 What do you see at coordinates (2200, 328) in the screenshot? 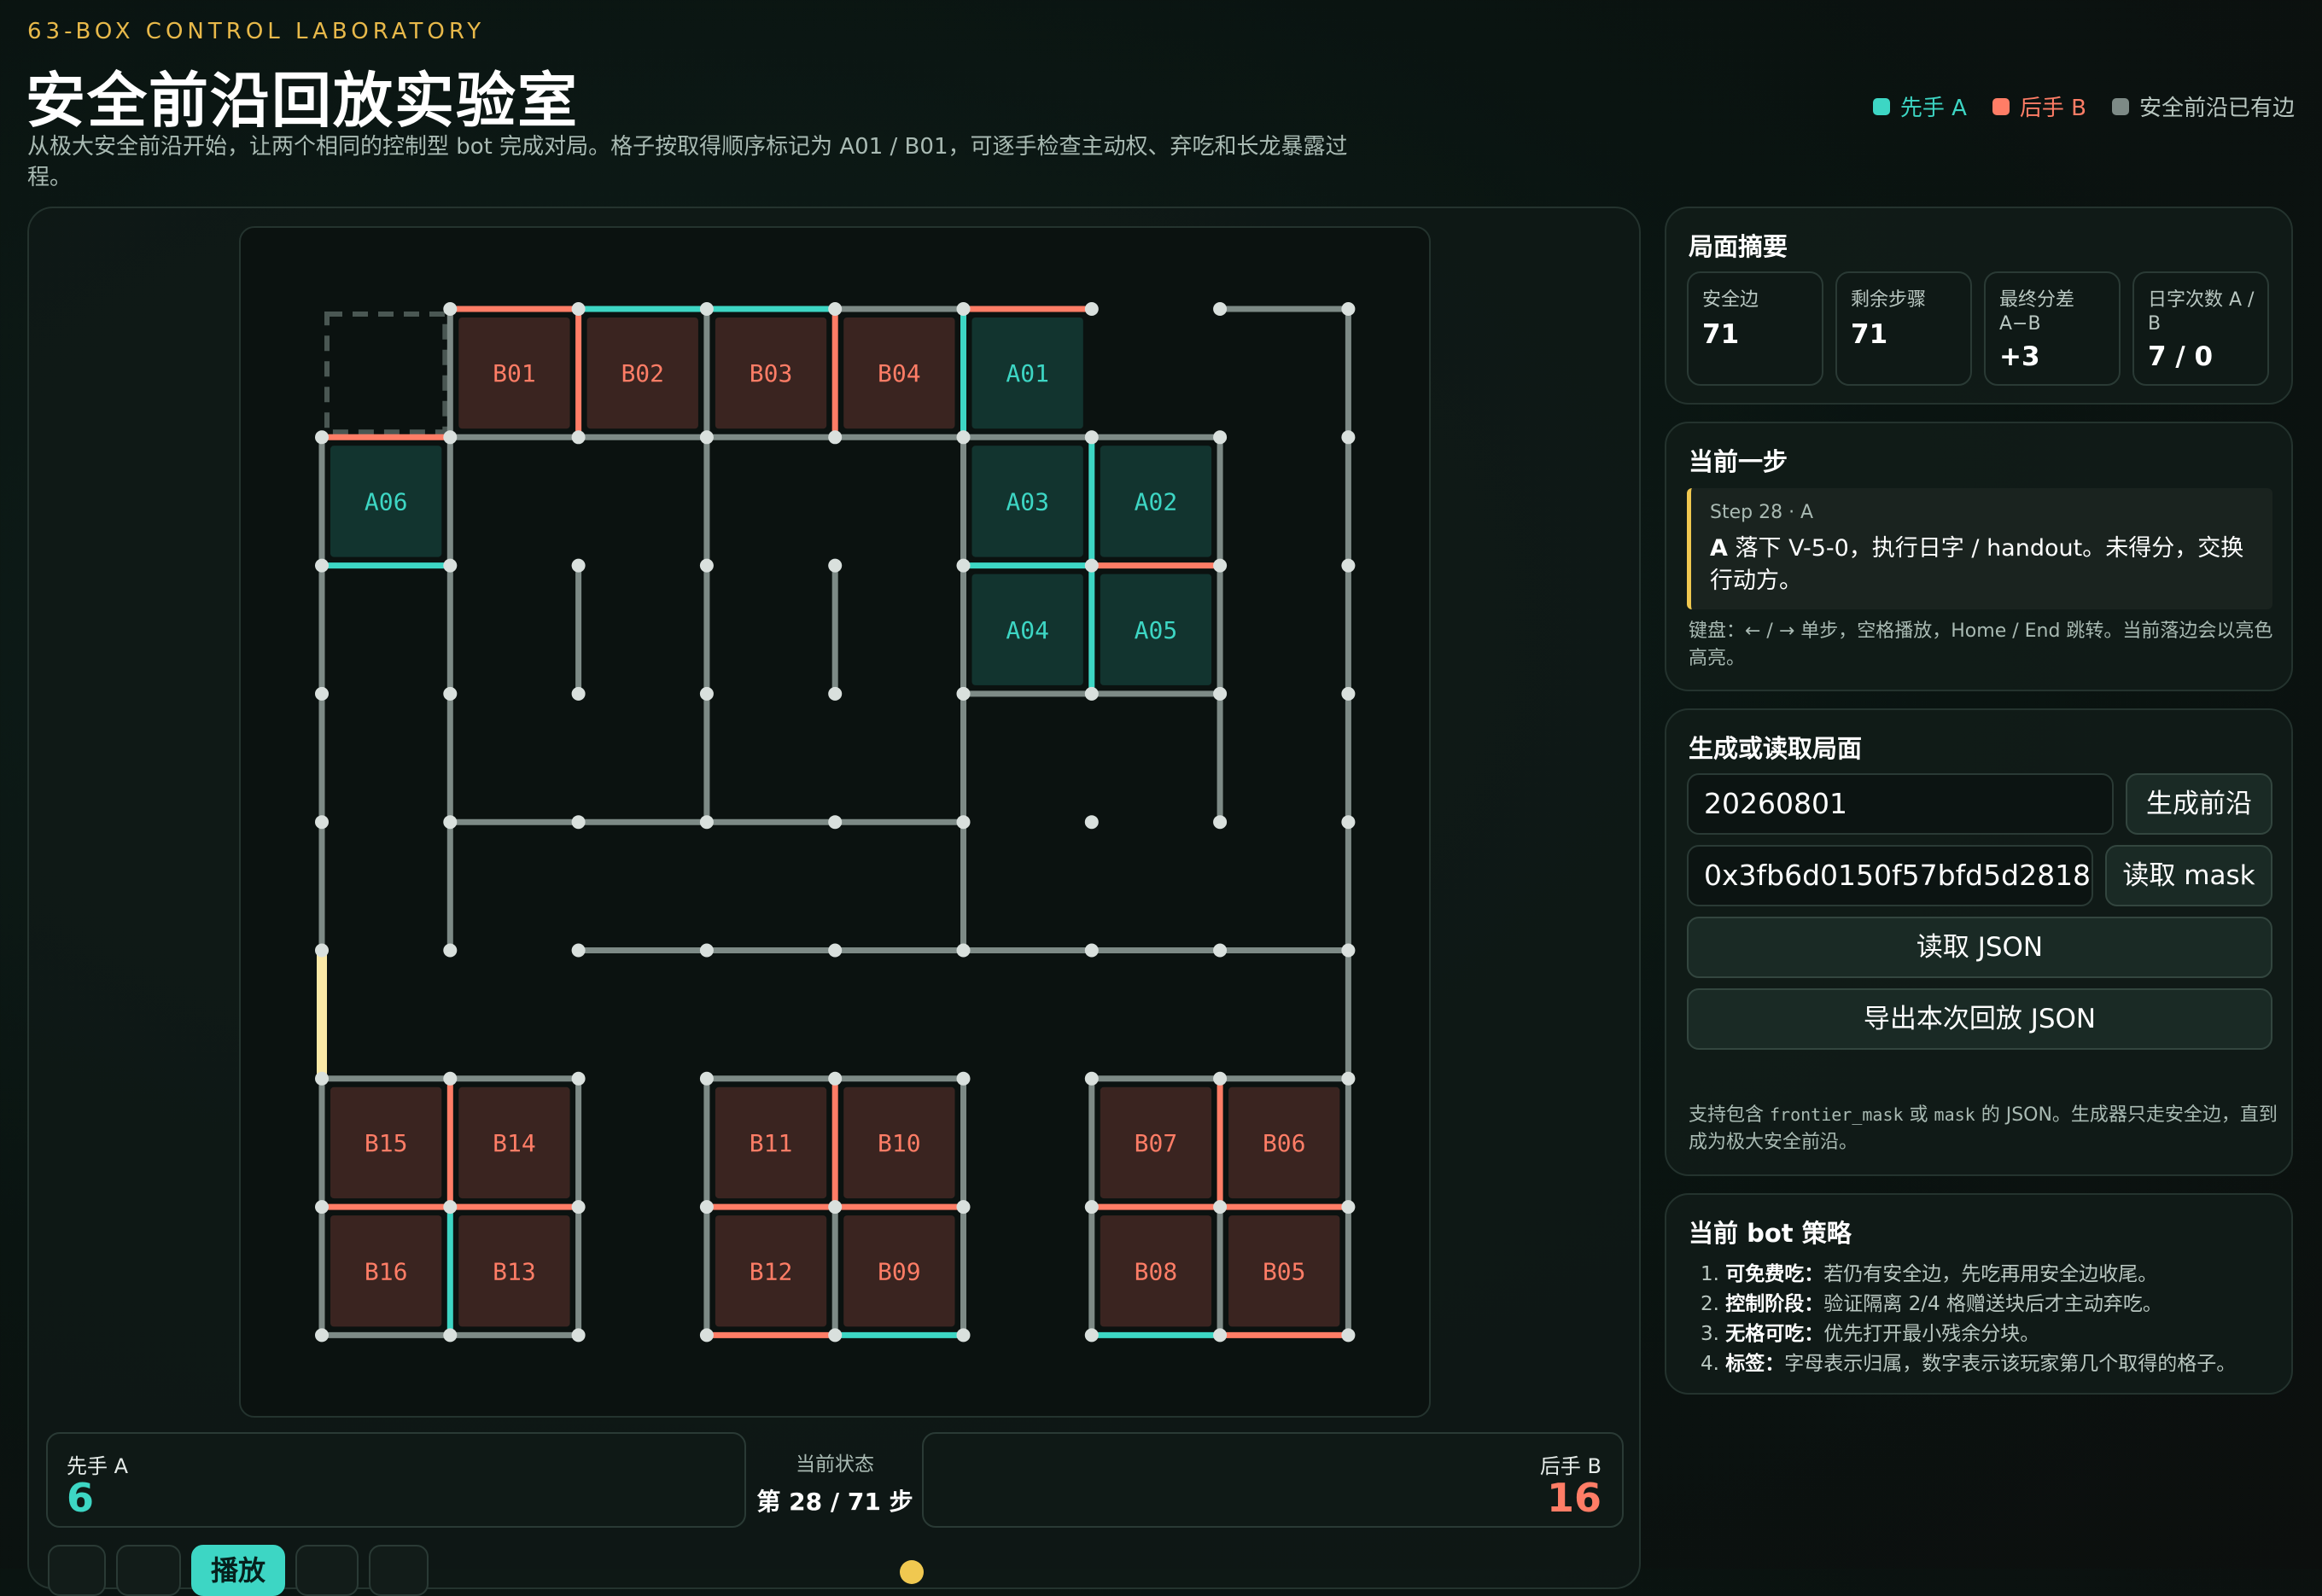
I see `stat-handout-count: 日字次数 A / B 7 / 0` at bounding box center [2200, 328].